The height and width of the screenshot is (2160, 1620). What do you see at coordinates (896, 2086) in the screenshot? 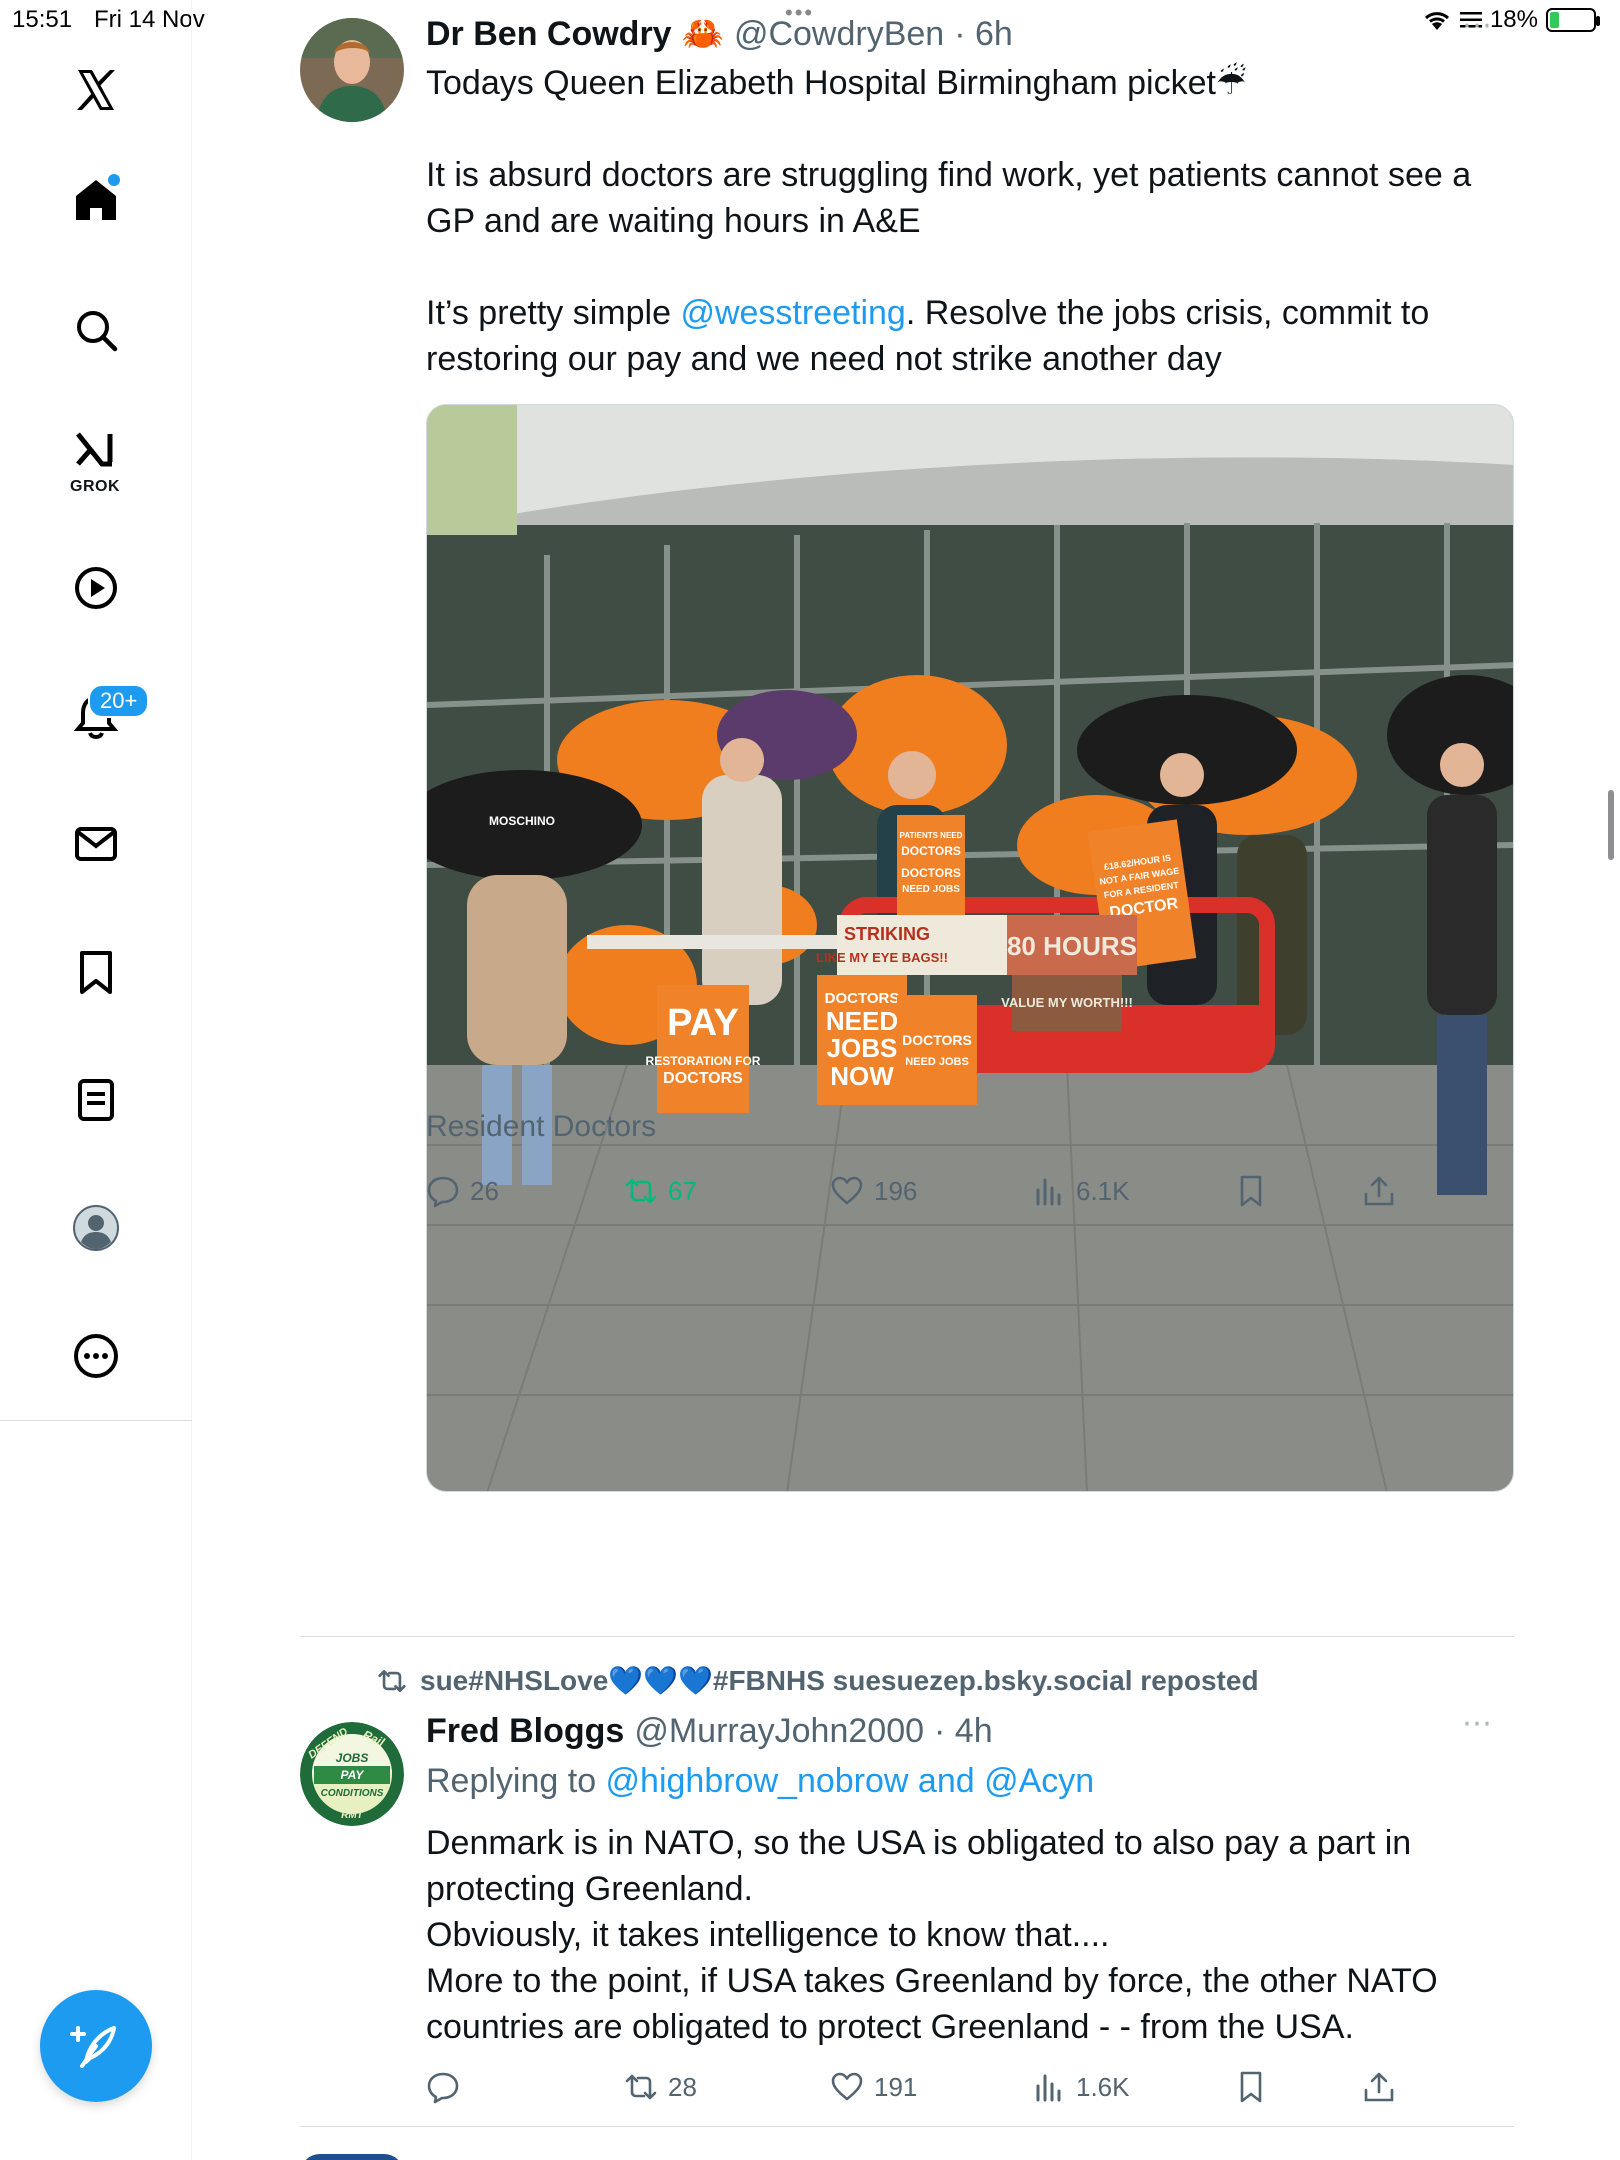
I see `like-count: 191` at bounding box center [896, 2086].